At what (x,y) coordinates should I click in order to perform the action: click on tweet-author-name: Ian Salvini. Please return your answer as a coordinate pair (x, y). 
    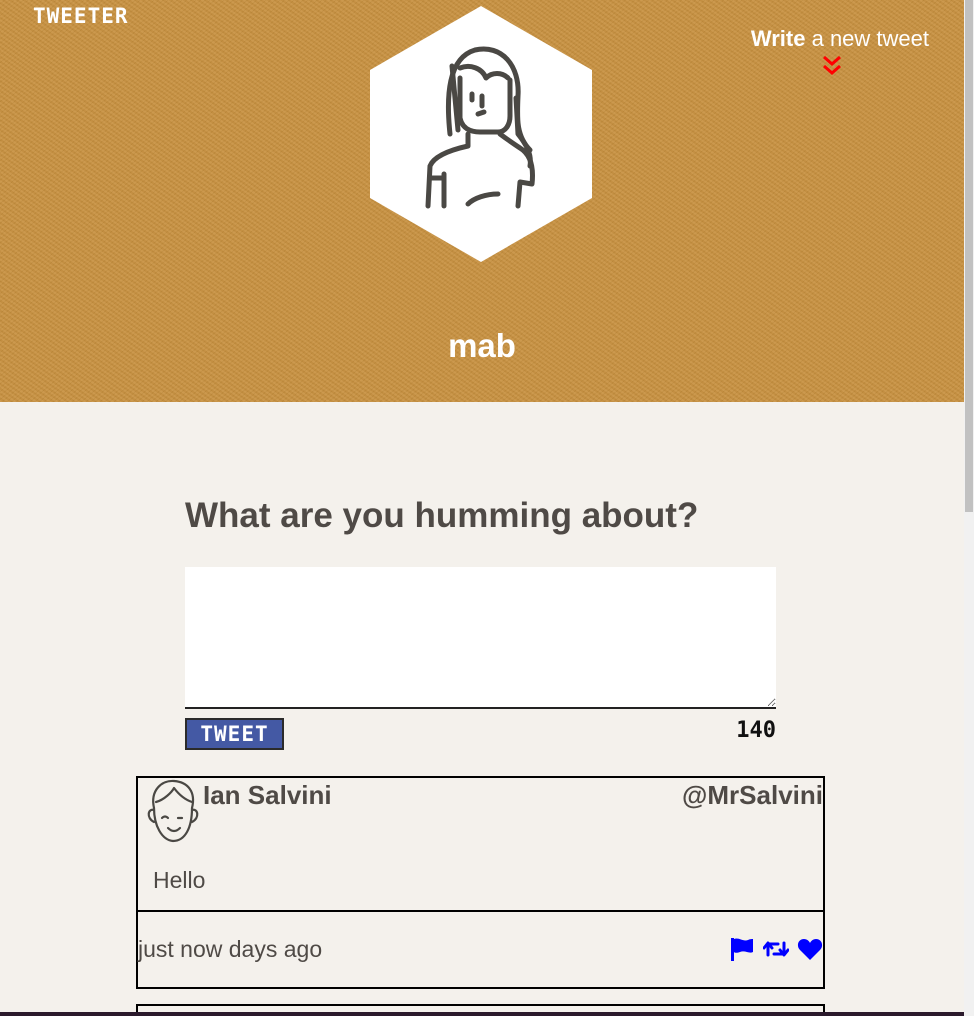
    Looking at the image, I should click on (267, 795).